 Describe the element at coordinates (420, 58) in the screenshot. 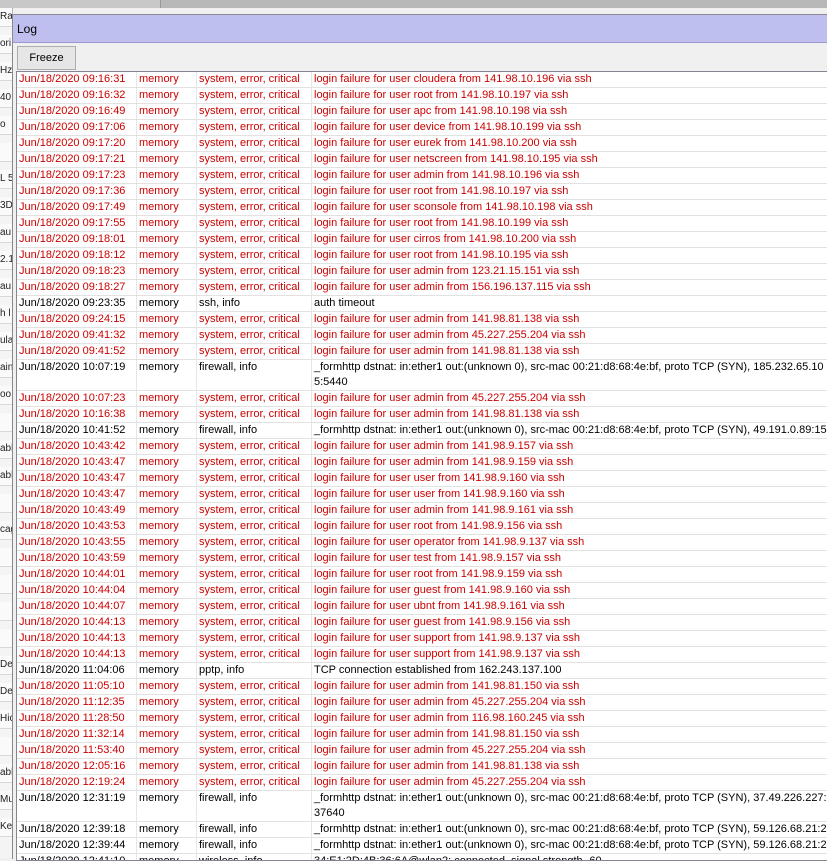

I see `toolbar: Freeze` at that location.